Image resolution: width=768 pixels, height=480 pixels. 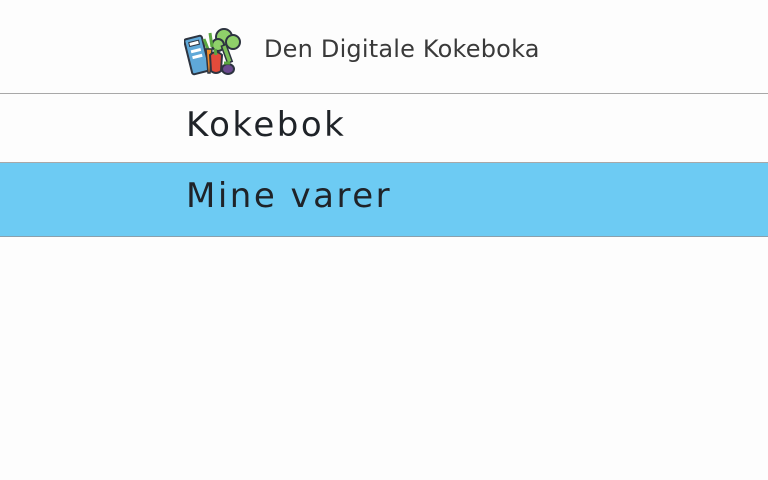 What do you see at coordinates (215, 52) in the screenshot?
I see `cookbook-vegetables-icon` at bounding box center [215, 52].